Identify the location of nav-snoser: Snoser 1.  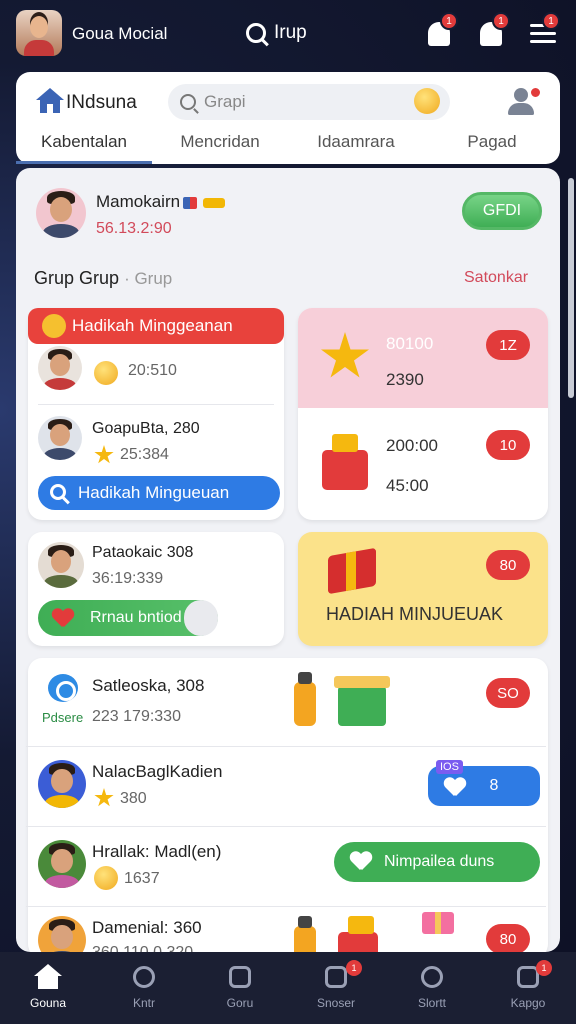
(336, 988).